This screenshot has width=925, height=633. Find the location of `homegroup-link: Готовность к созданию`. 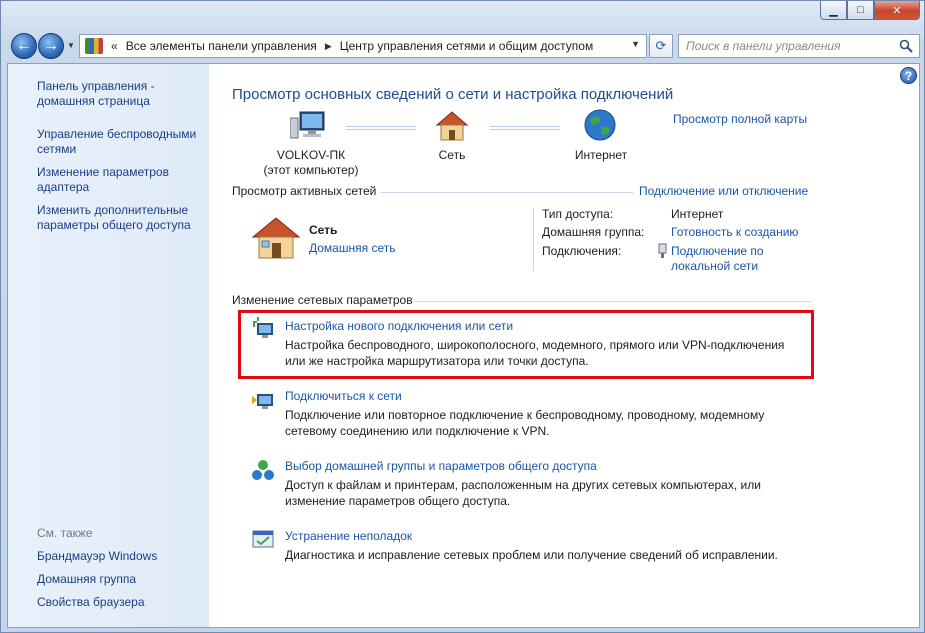

homegroup-link: Готовность к созданию is located at coordinates (734, 232).